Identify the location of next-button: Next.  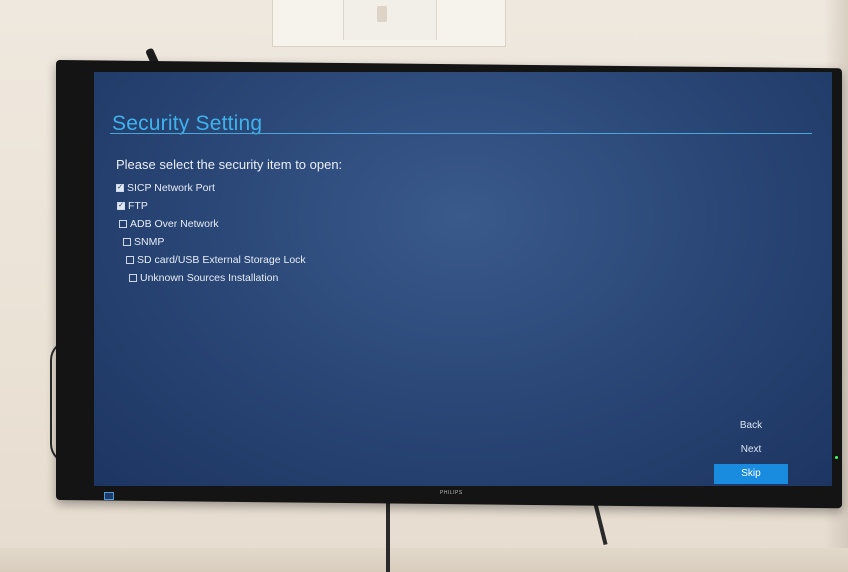
(751, 450).